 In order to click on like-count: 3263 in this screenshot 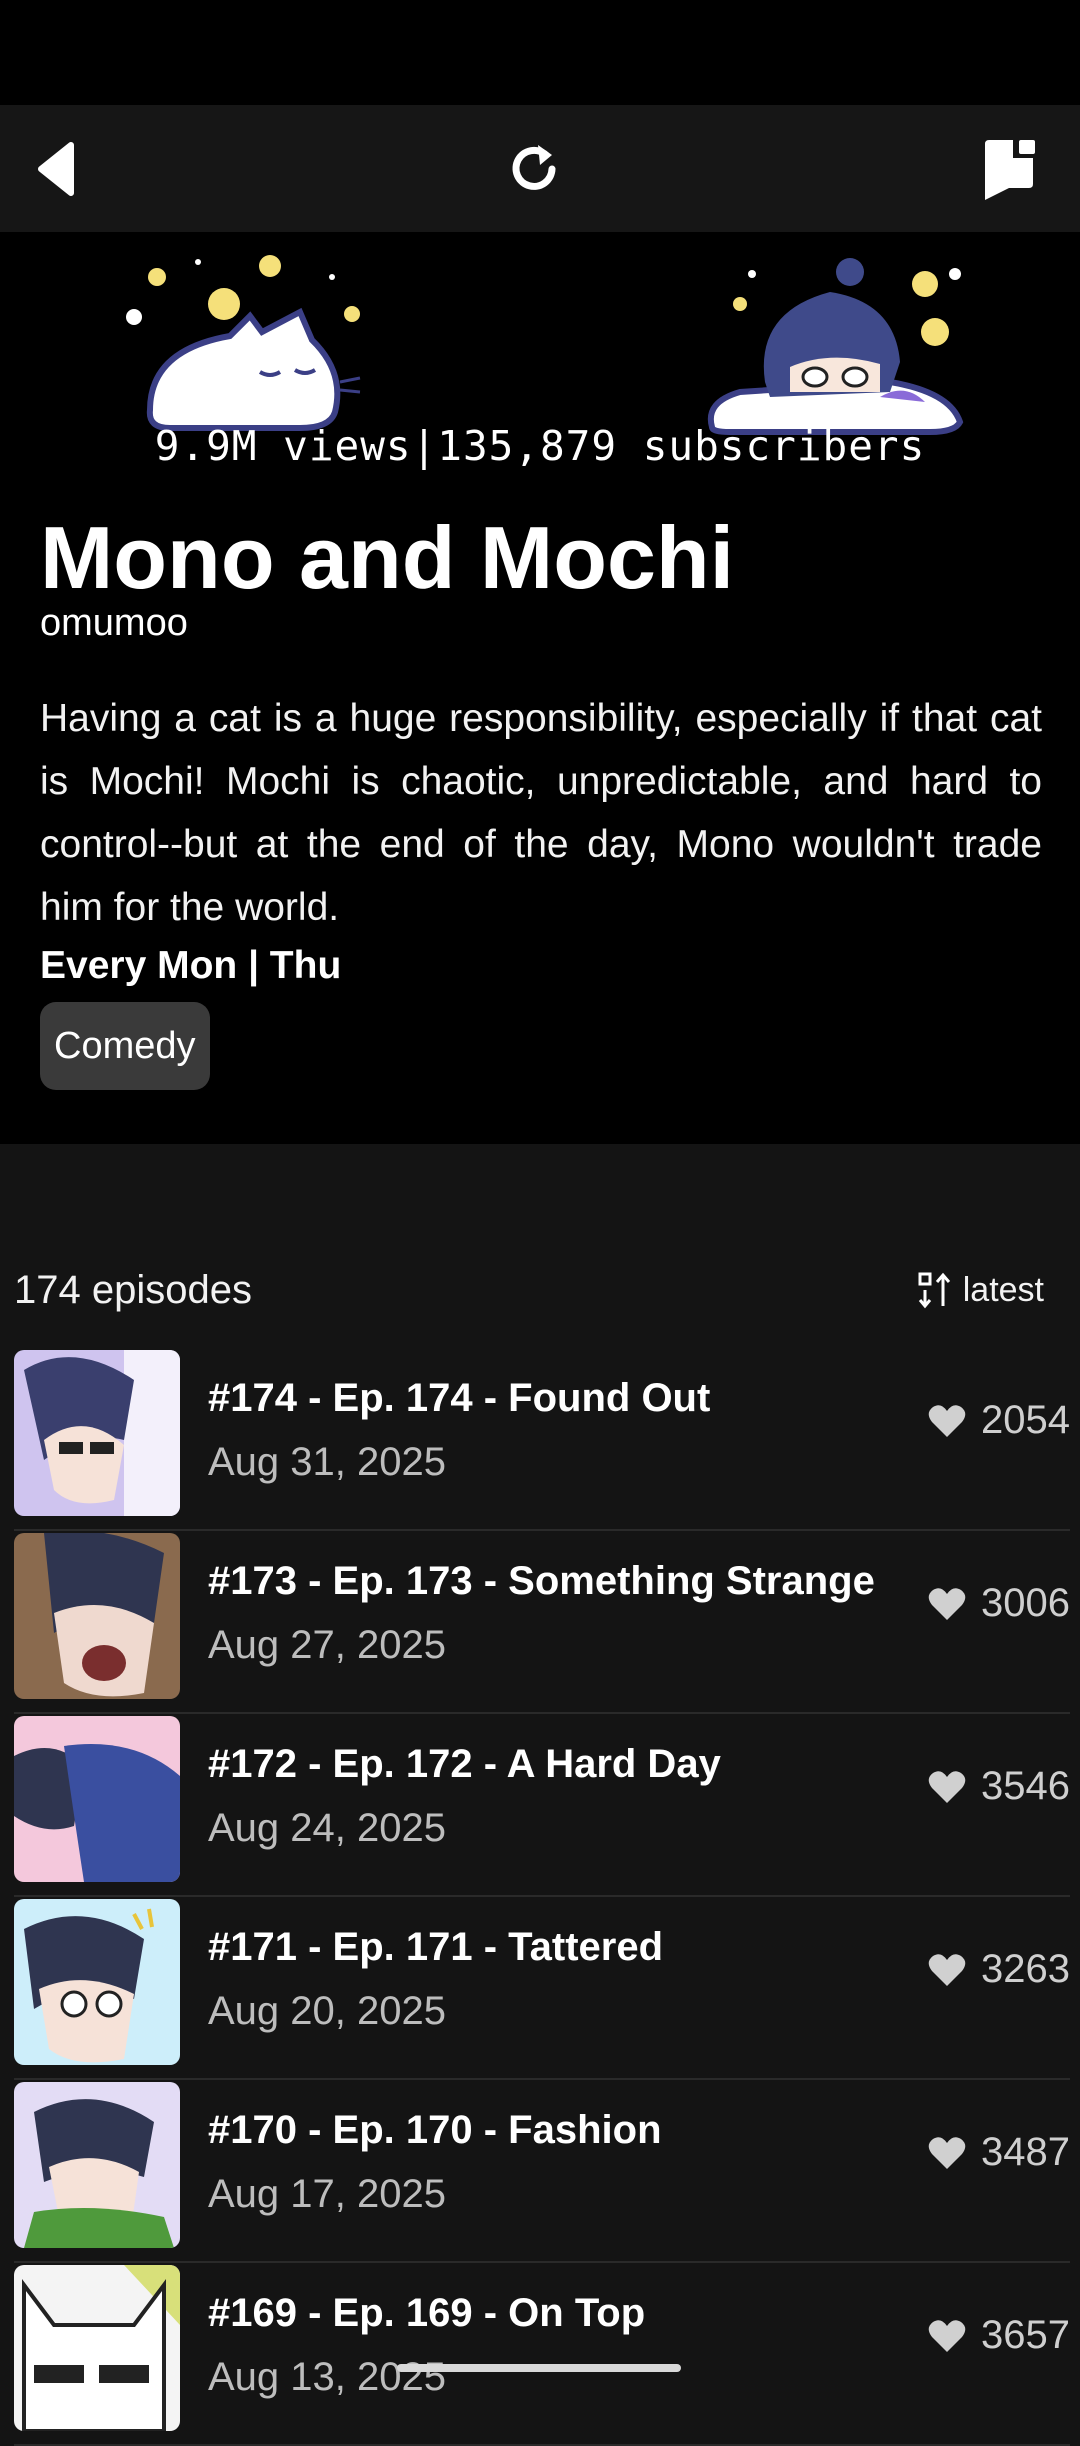, I will do `click(1025, 1969)`.